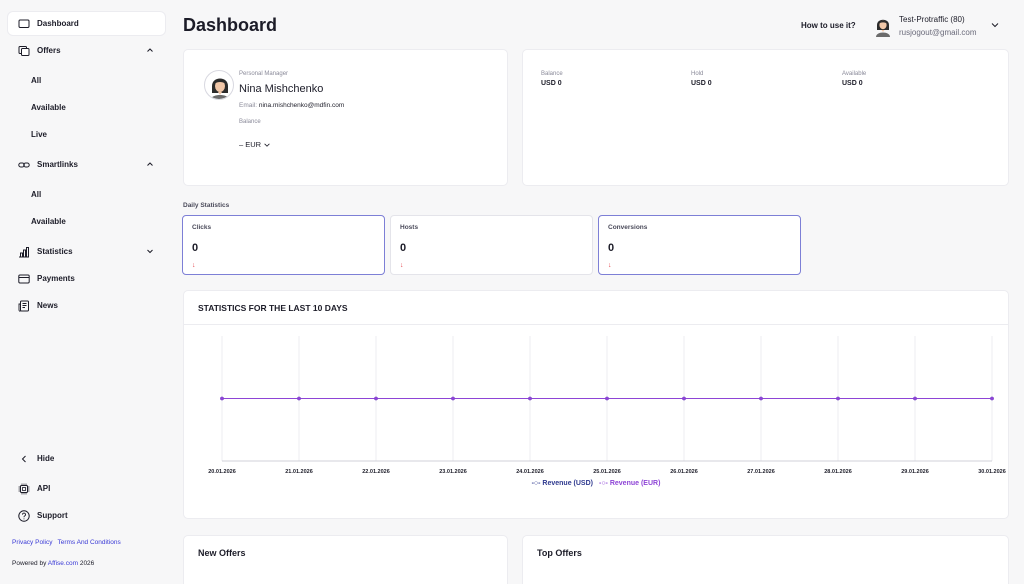 The width and height of the screenshot is (1024, 584). Describe the element at coordinates (87, 563) in the screenshot. I see `powered-year: 2026` at that location.